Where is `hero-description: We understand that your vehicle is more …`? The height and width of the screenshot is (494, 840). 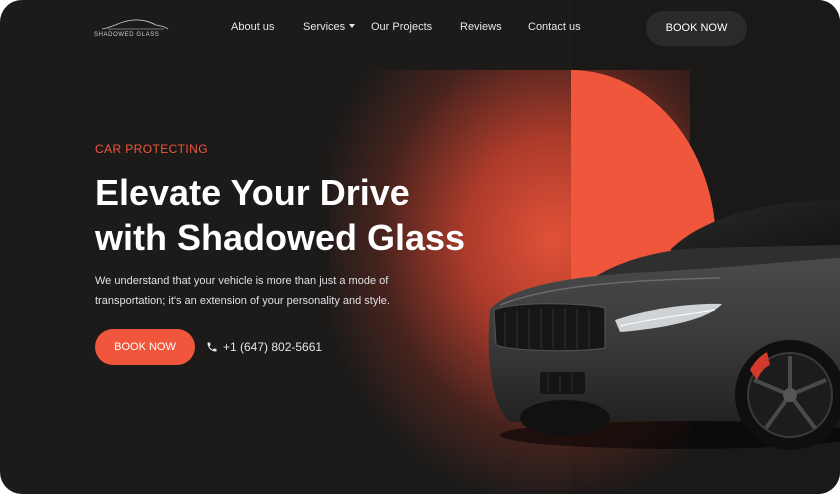
hero-description: We understand that your vehicle is more … is located at coordinates (265, 291).